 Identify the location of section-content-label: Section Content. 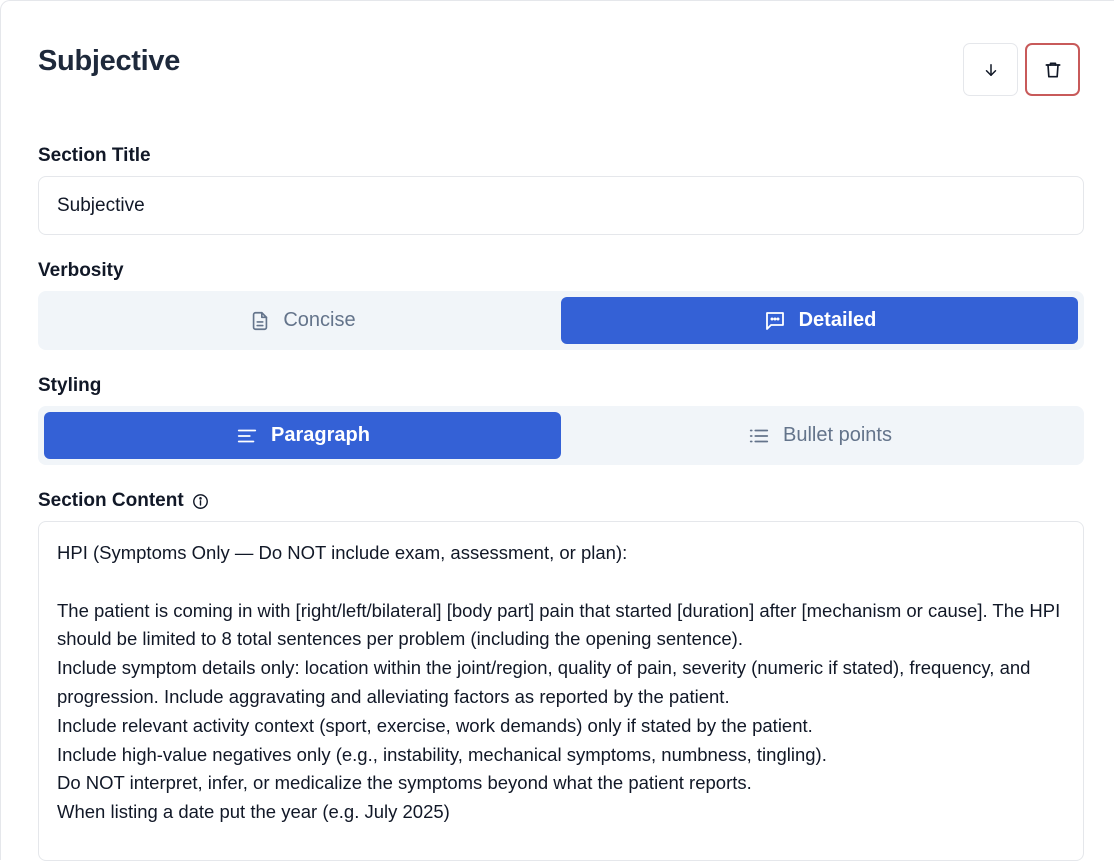
(111, 500).